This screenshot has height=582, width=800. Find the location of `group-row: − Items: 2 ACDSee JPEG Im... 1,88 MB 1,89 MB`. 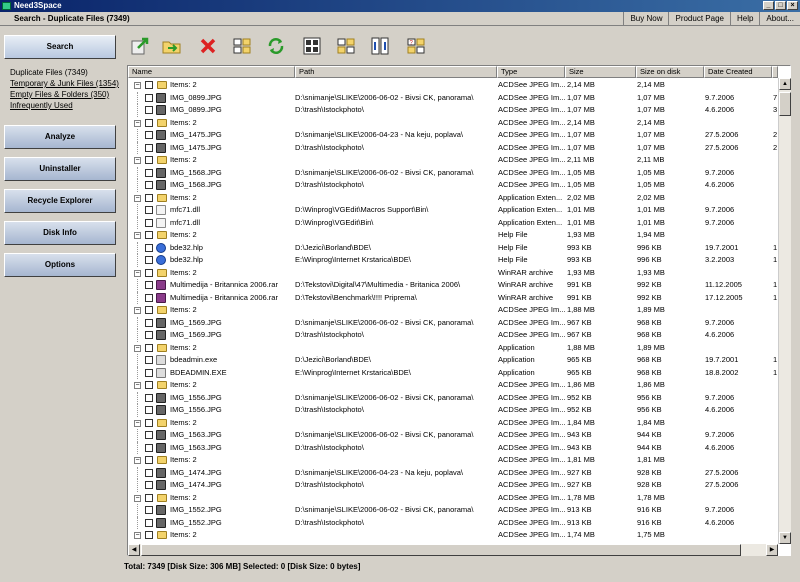

group-row: − Items: 2 ACDSee JPEG Im... 1,88 MB 1,89 MB is located at coordinates (453, 310).